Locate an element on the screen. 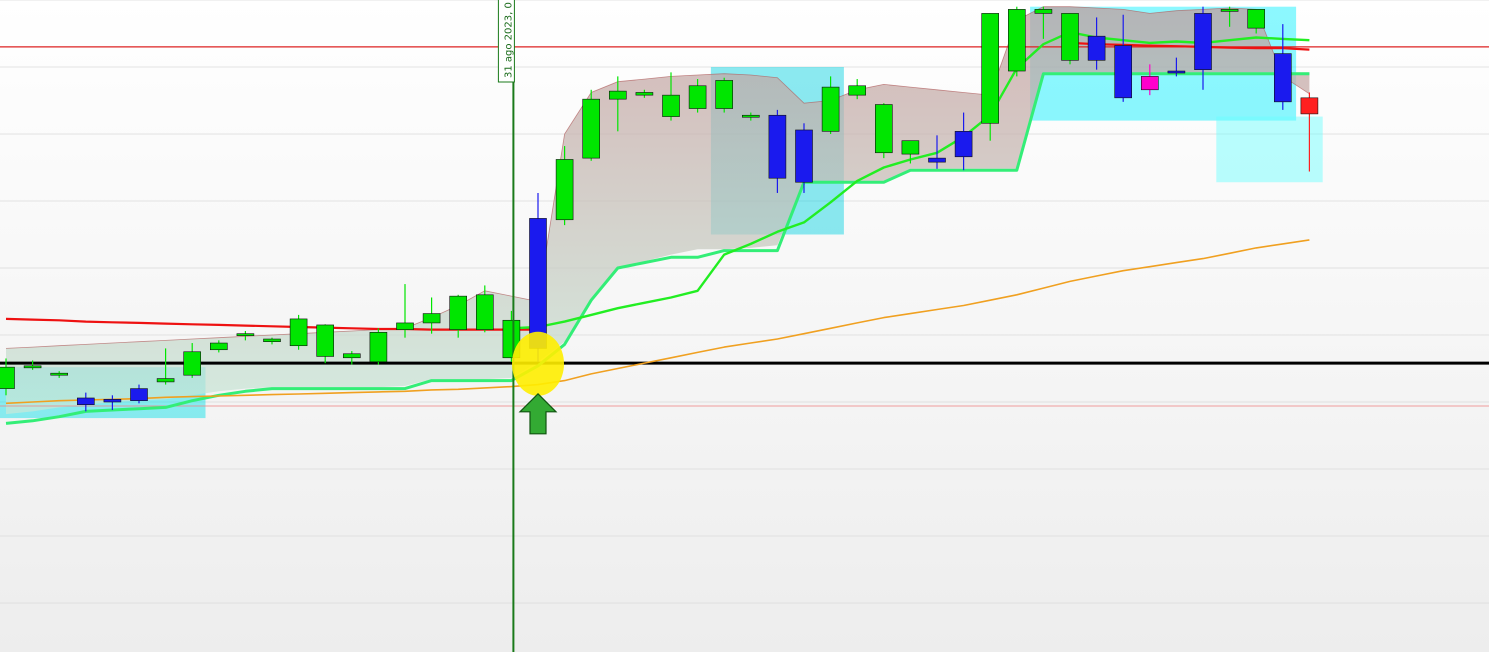 Image resolution: width=1489 pixels, height=652 pixels. signal-highlight-circle is located at coordinates (538, 363).